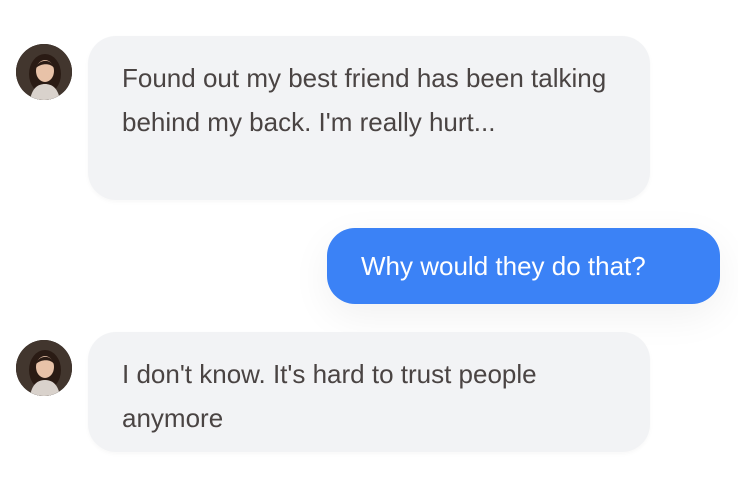  What do you see at coordinates (503, 266) in the screenshot?
I see `message-text: Why would they do that?` at bounding box center [503, 266].